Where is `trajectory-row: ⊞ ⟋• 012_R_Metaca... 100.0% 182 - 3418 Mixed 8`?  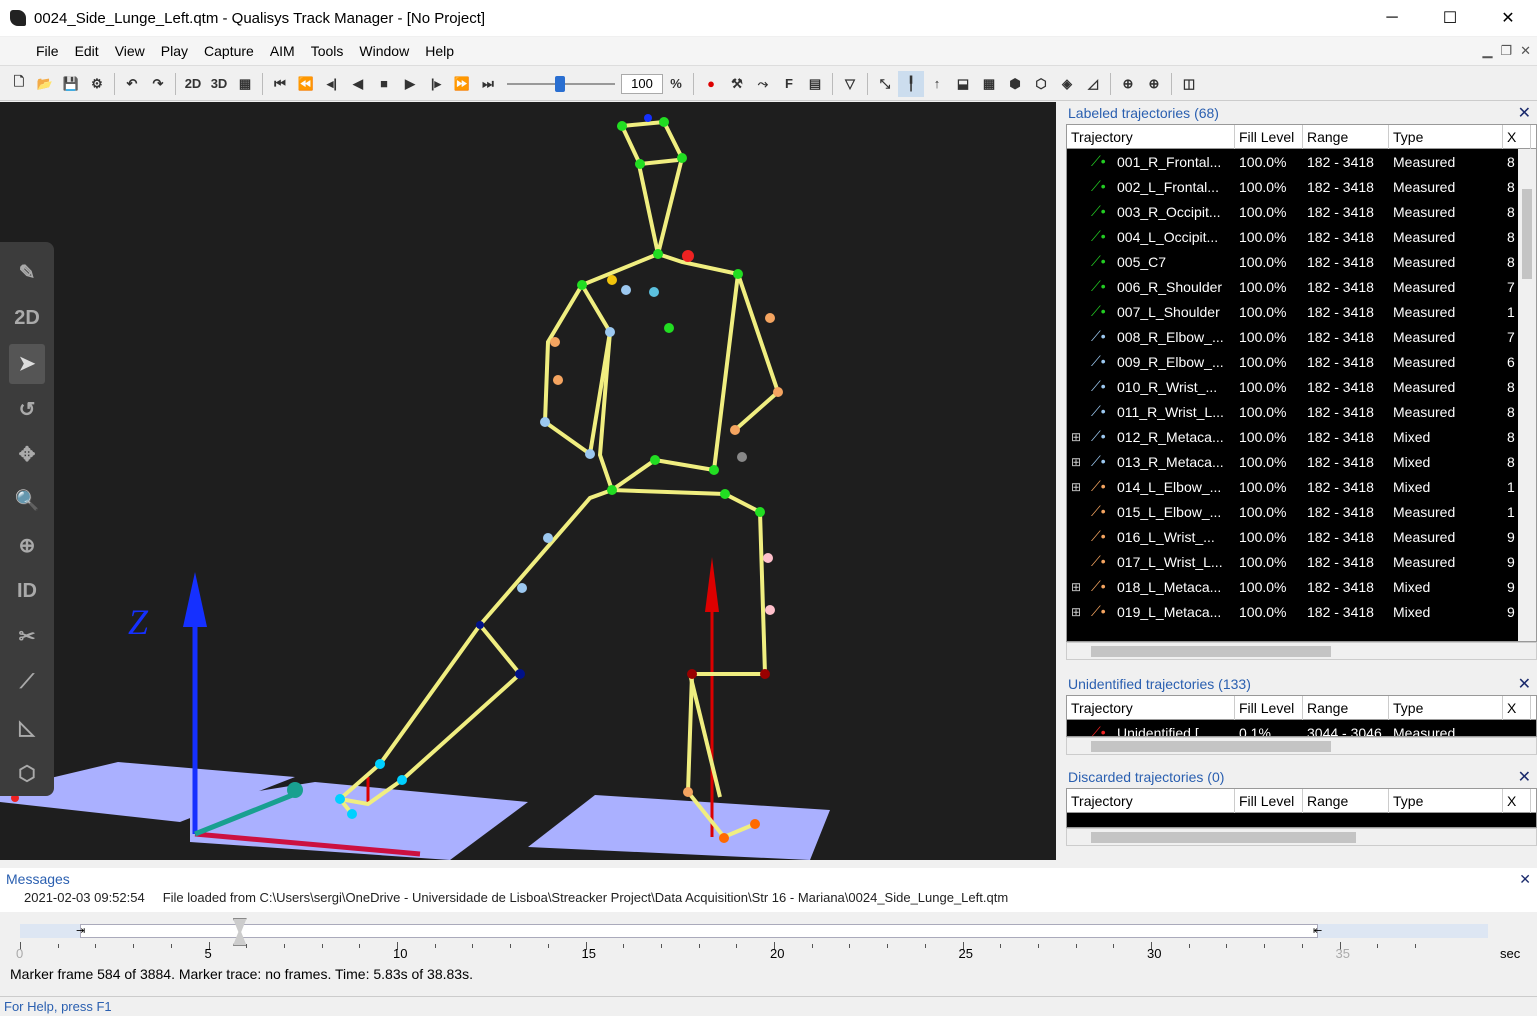 trajectory-row: ⊞ ⟋• 012_R_Metaca... 100.0% 182 - 3418 Mixed 8 is located at coordinates (1301, 436).